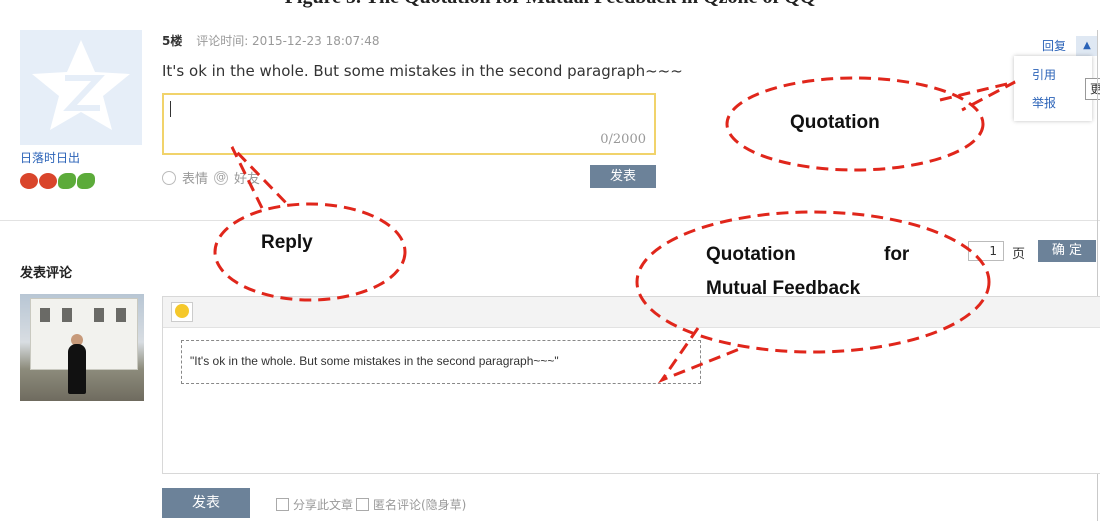  Describe the element at coordinates (751, 254) in the screenshot. I see `mutual-callout-label-1a: Quotation` at that location.